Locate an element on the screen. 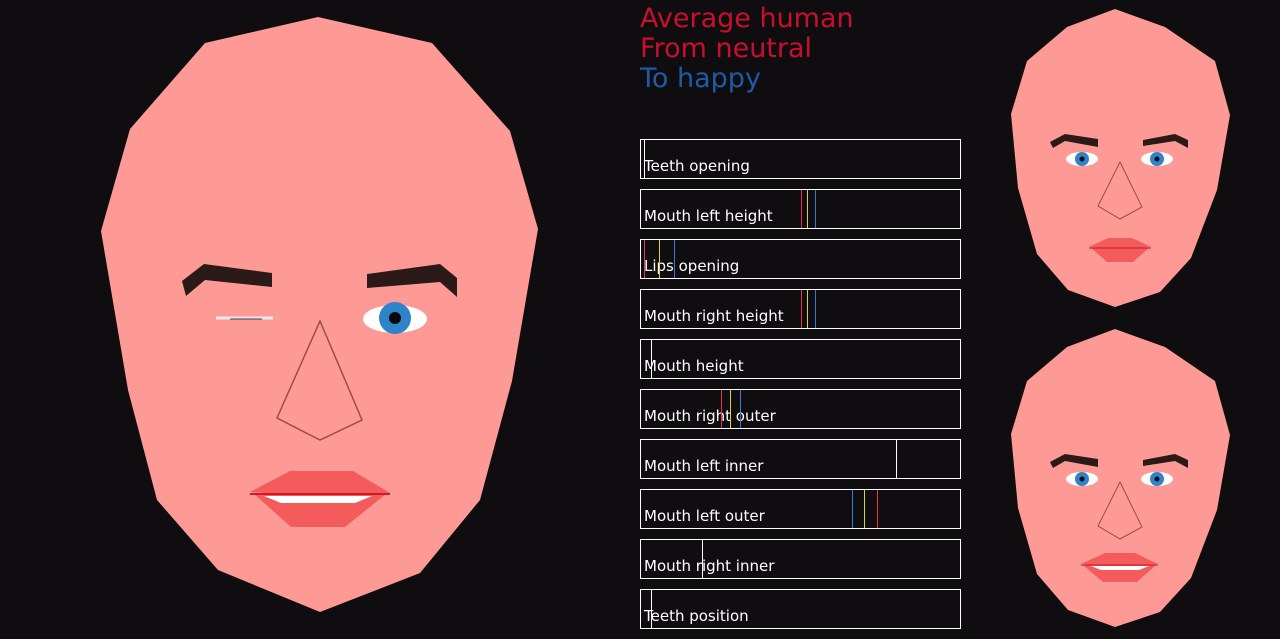 The height and width of the screenshot is (639, 1280). slider-mouth-right-height: Mouth right height is located at coordinates (800, 309).